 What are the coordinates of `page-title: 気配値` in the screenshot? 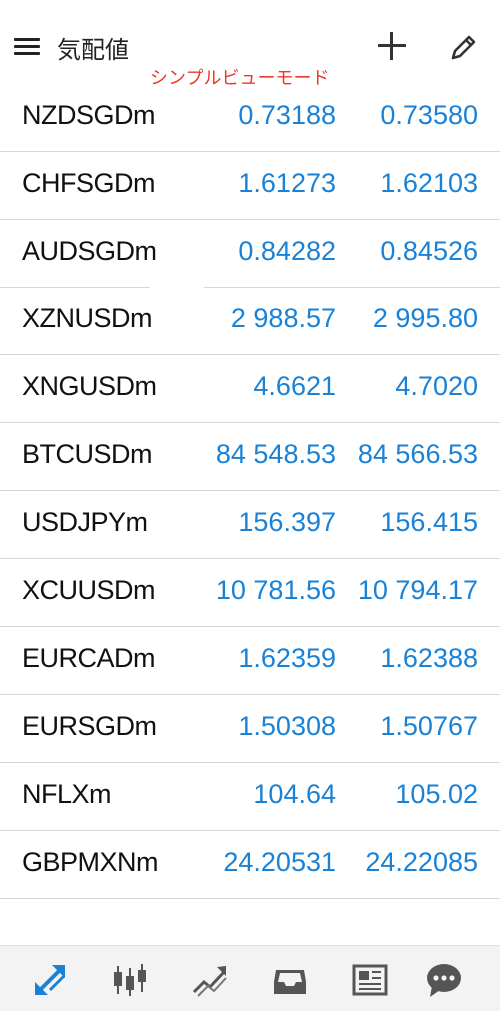 It's located at (93, 50).